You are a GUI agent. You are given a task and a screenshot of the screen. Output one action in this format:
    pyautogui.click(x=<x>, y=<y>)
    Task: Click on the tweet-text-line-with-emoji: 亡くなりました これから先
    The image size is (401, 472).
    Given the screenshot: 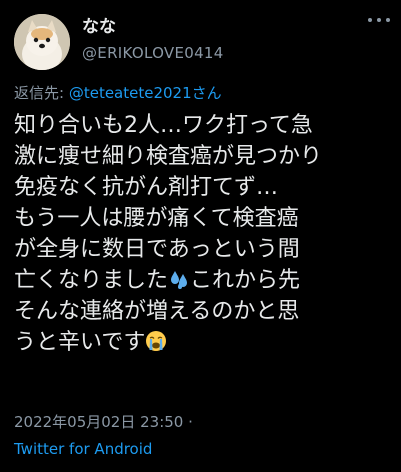 What is the action you would take?
    pyautogui.click(x=204, y=280)
    